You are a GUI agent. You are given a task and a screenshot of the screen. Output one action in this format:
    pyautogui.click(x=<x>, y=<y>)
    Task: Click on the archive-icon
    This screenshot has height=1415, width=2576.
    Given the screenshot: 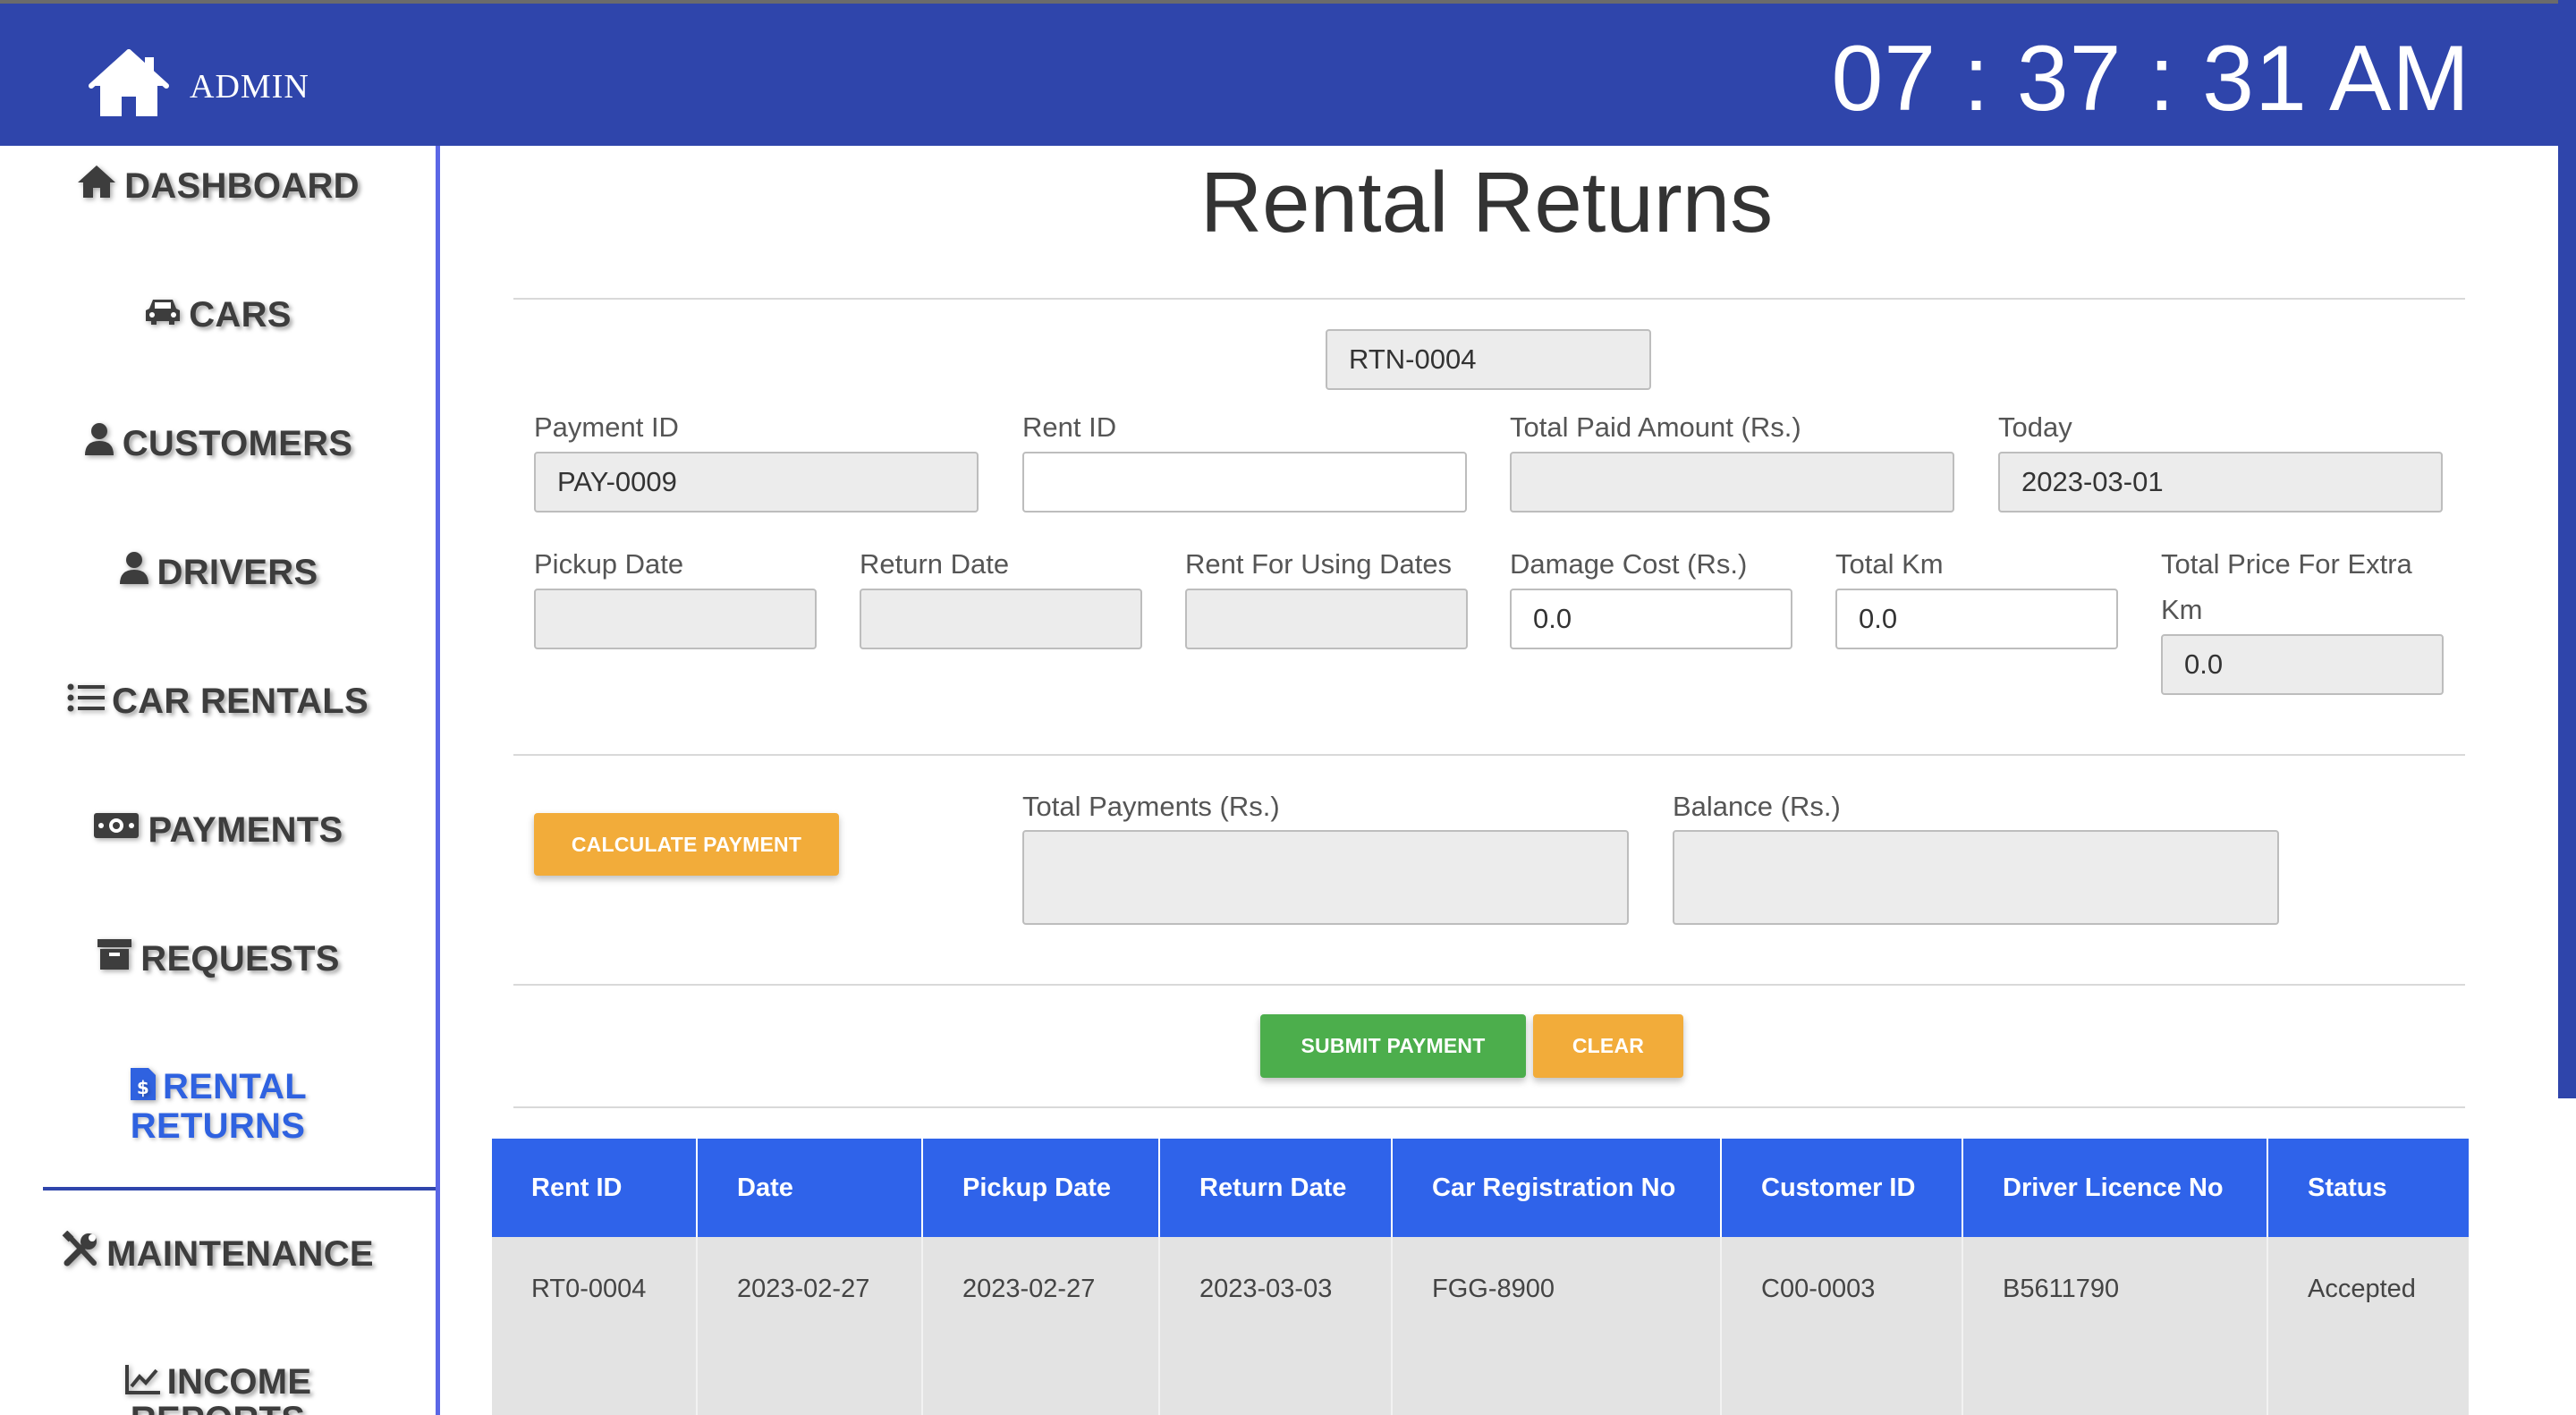 What is the action you would take?
    pyautogui.click(x=114, y=959)
    